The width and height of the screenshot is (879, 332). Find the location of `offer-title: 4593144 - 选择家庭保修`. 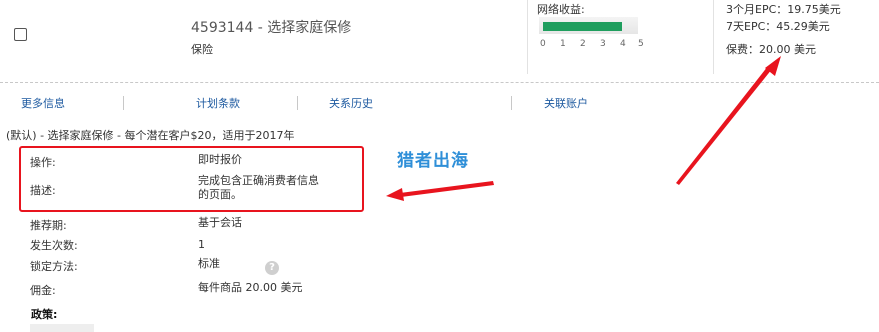

offer-title: 4593144 - 选择家庭保修 is located at coordinates (271, 28).